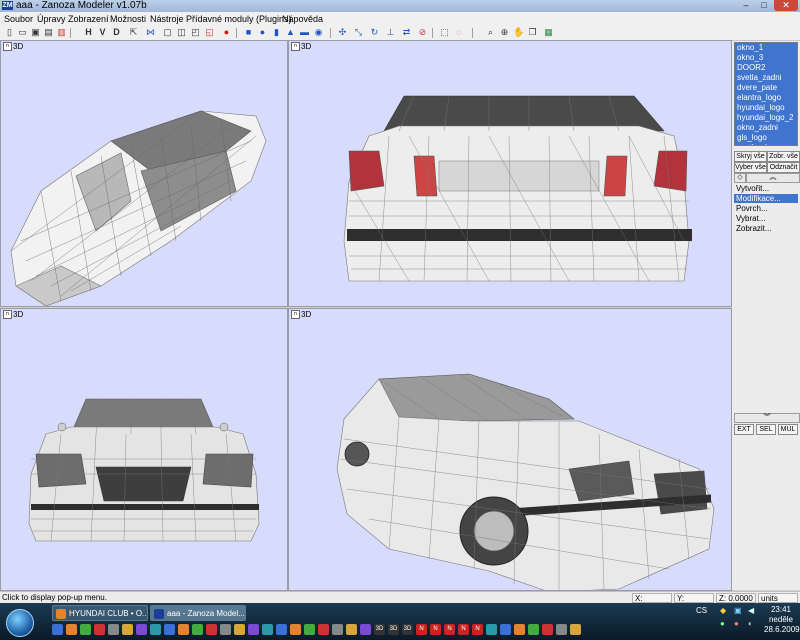  Describe the element at coordinates (723, 610) in the screenshot. I see `tray-icon: ◆` at that location.